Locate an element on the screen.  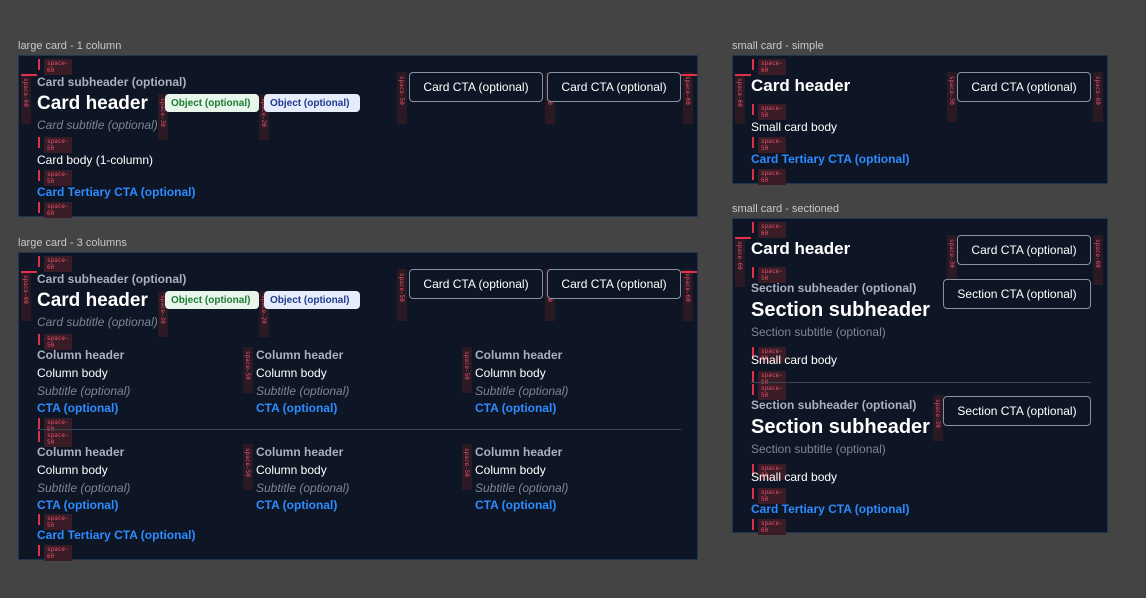
card-subheader: Card subheader (optional) is located at coordinates (112, 279).